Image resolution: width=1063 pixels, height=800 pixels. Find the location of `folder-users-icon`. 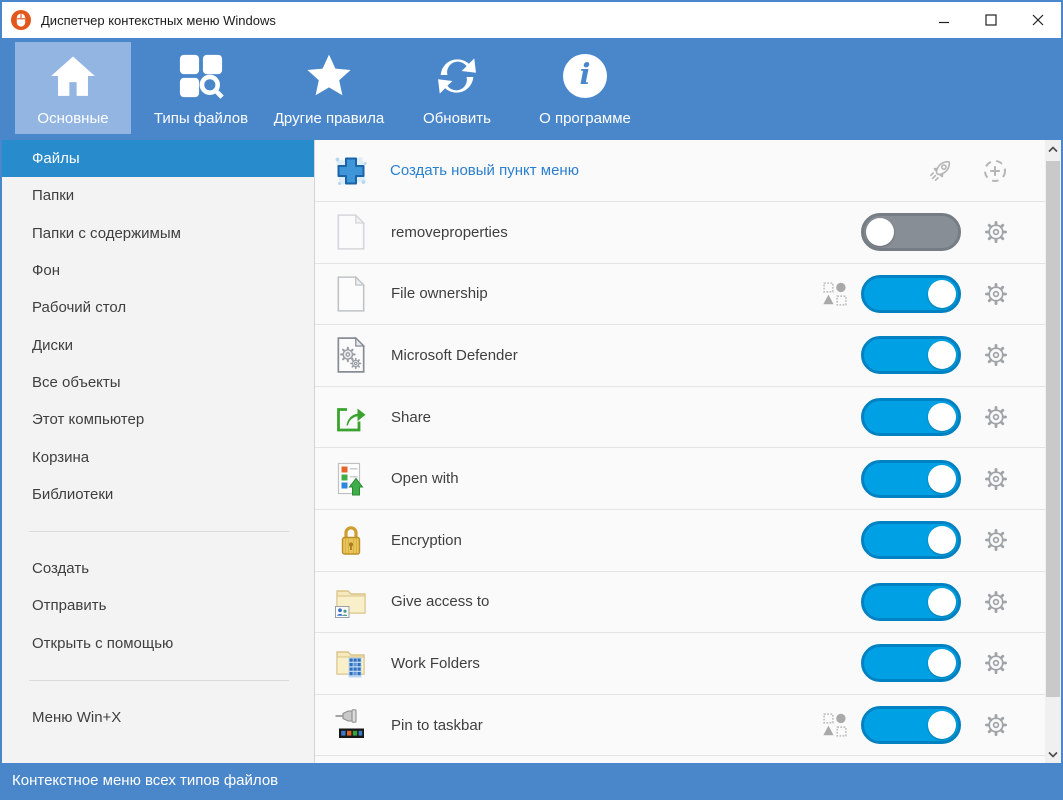

folder-users-icon is located at coordinates (351, 602).